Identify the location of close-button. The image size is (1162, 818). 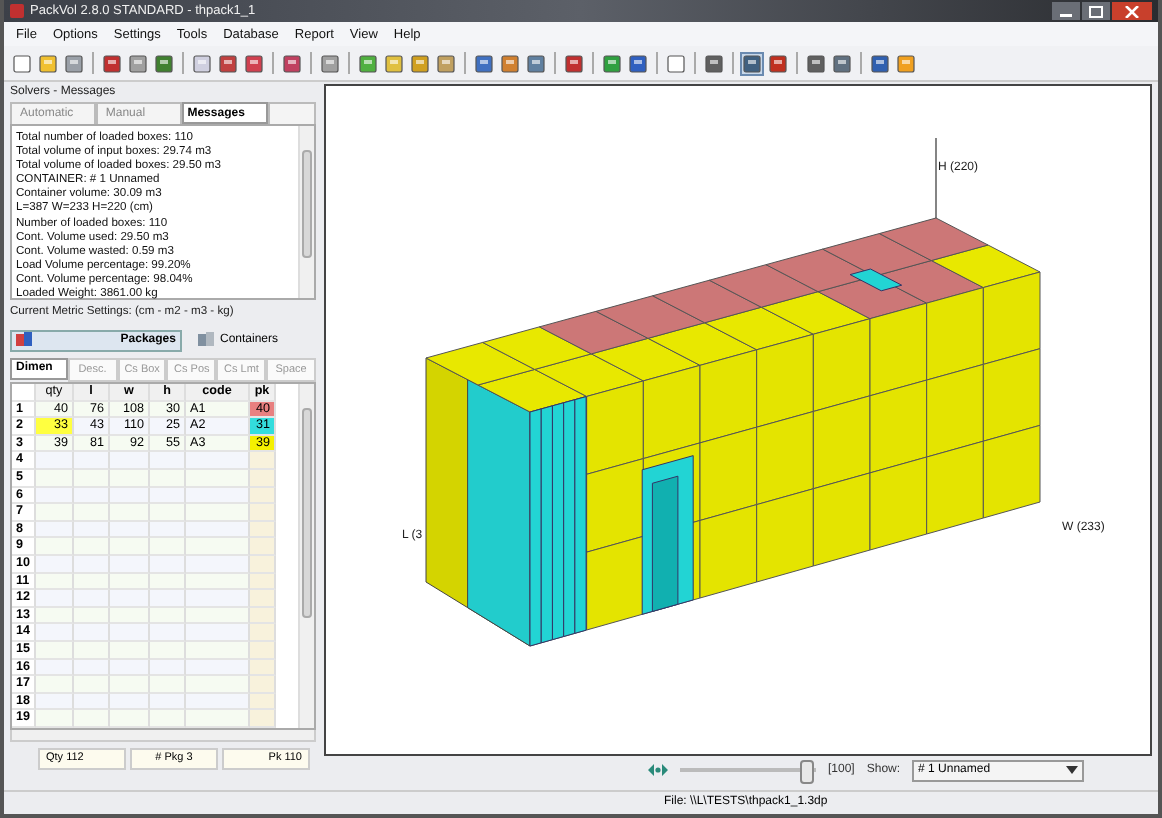
(1132, 11).